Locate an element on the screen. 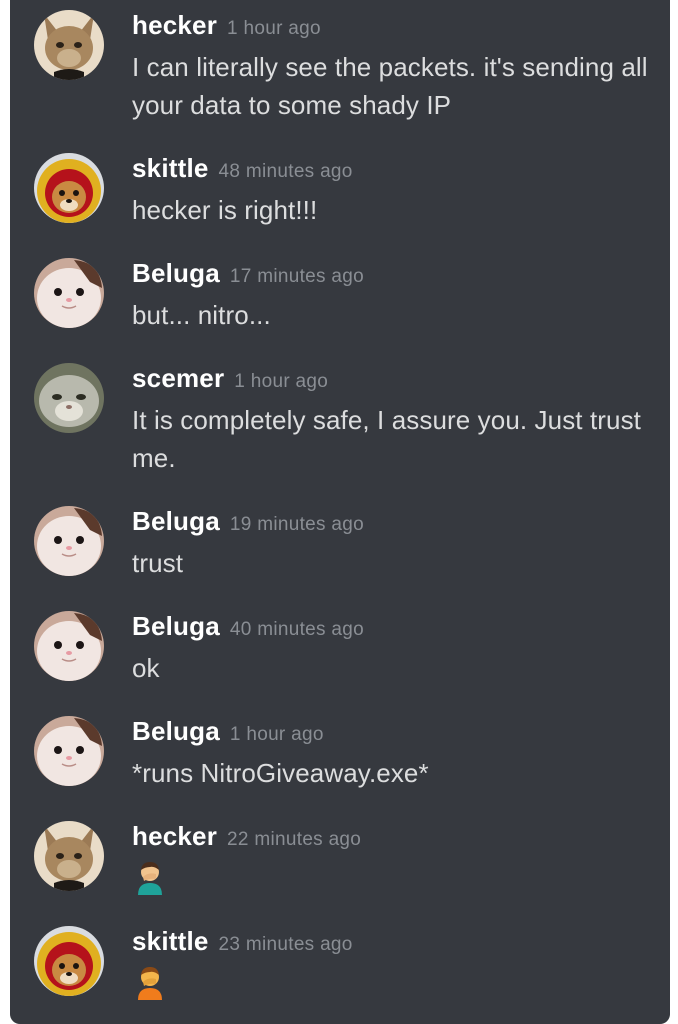  person-facepalming-emoji is located at coordinates (150, 982).